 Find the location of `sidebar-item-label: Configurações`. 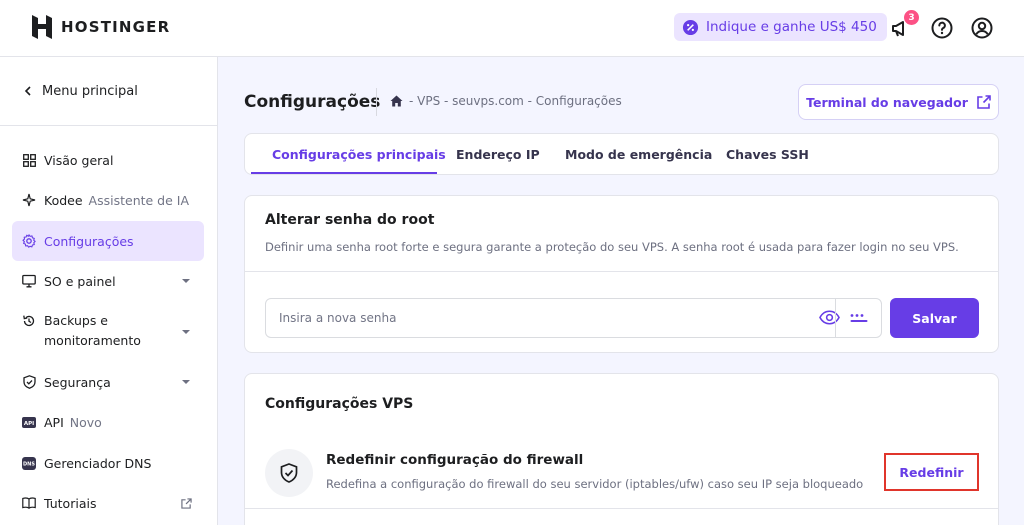

sidebar-item-label: Configurações is located at coordinates (89, 241).